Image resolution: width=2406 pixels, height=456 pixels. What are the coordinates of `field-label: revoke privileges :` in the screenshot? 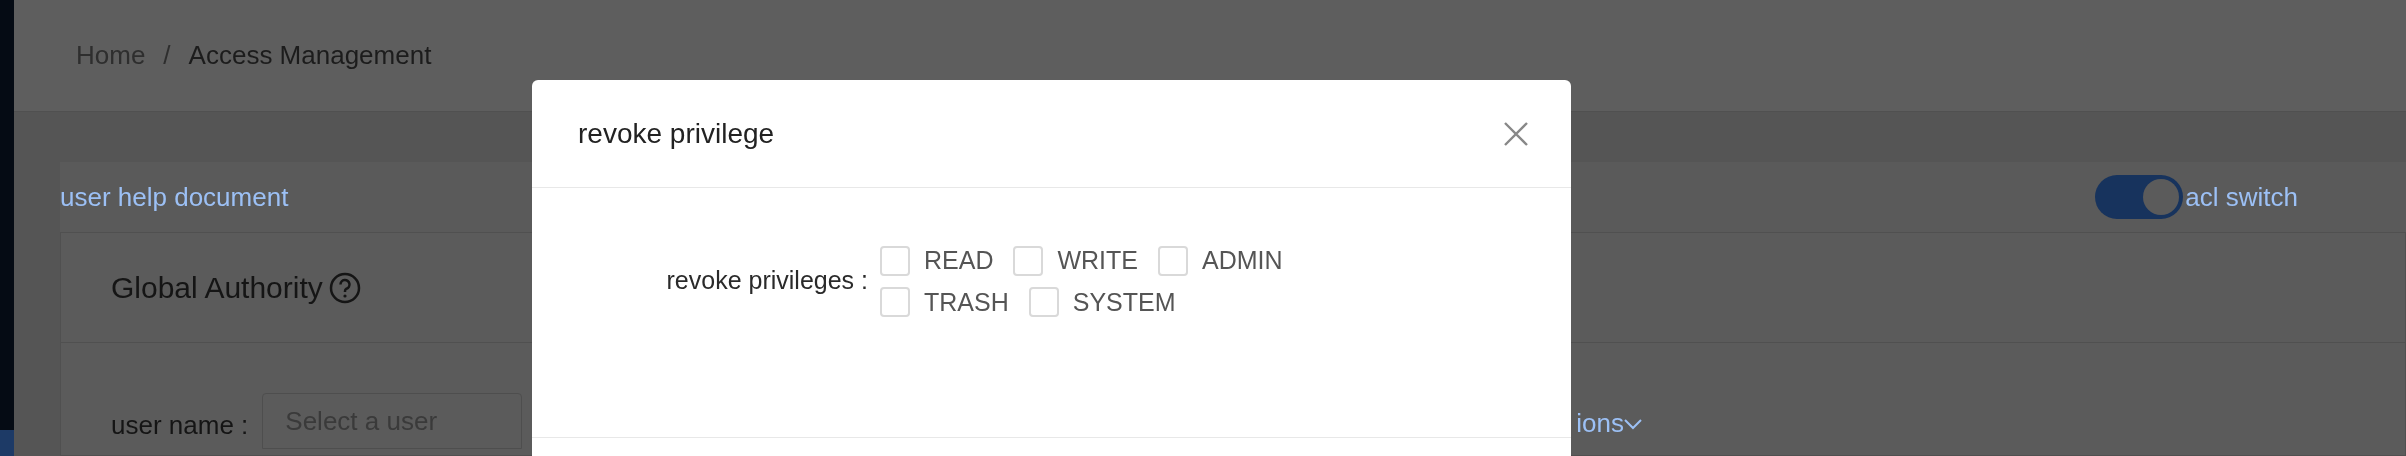 It's located at (767, 280).